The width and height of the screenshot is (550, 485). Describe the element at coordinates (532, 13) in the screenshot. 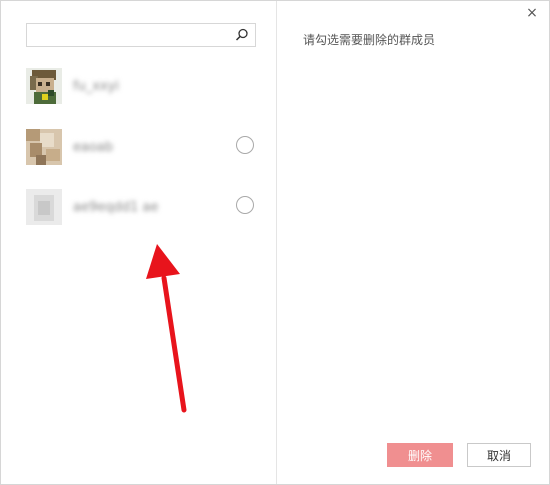

I see `close-icon: ×` at that location.